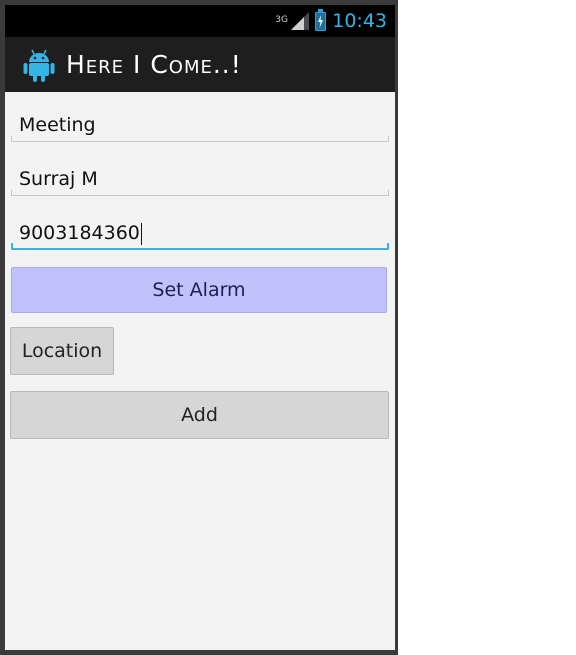 This screenshot has width=576, height=655. What do you see at coordinates (200, 125) in the screenshot?
I see `event-name-field: Meeting` at bounding box center [200, 125].